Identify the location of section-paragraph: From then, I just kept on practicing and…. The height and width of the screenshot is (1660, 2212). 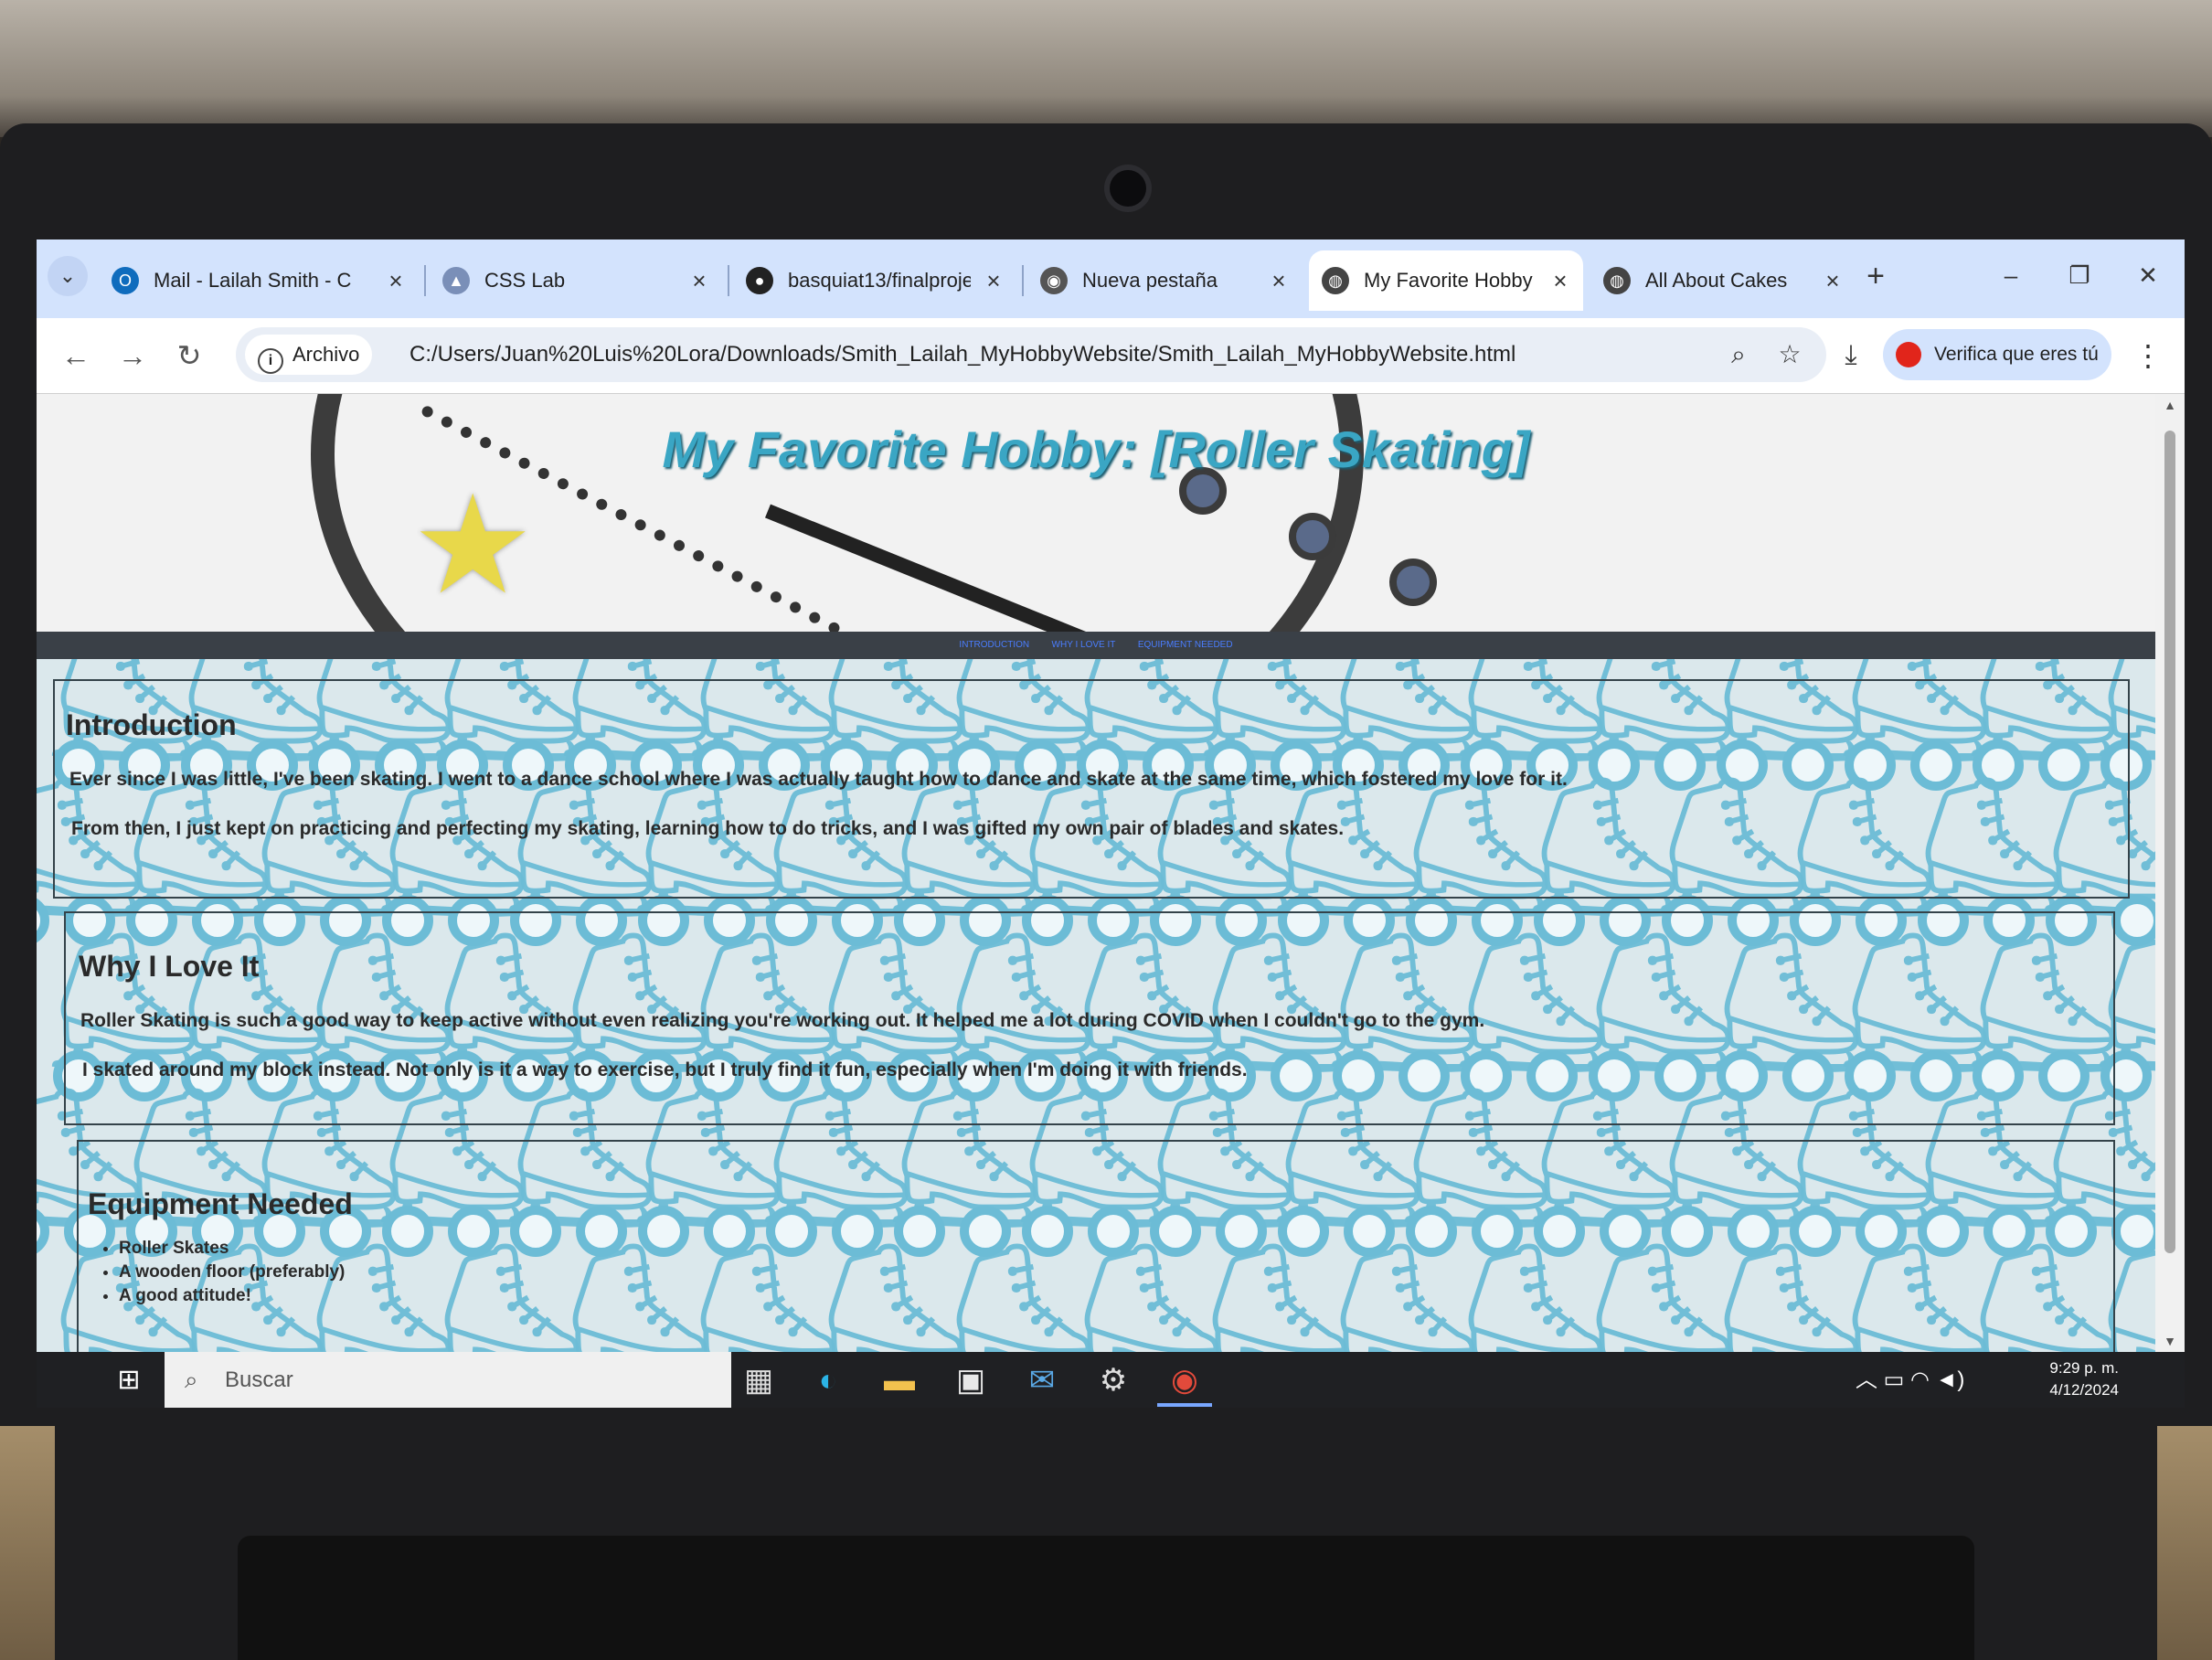
(708, 828).